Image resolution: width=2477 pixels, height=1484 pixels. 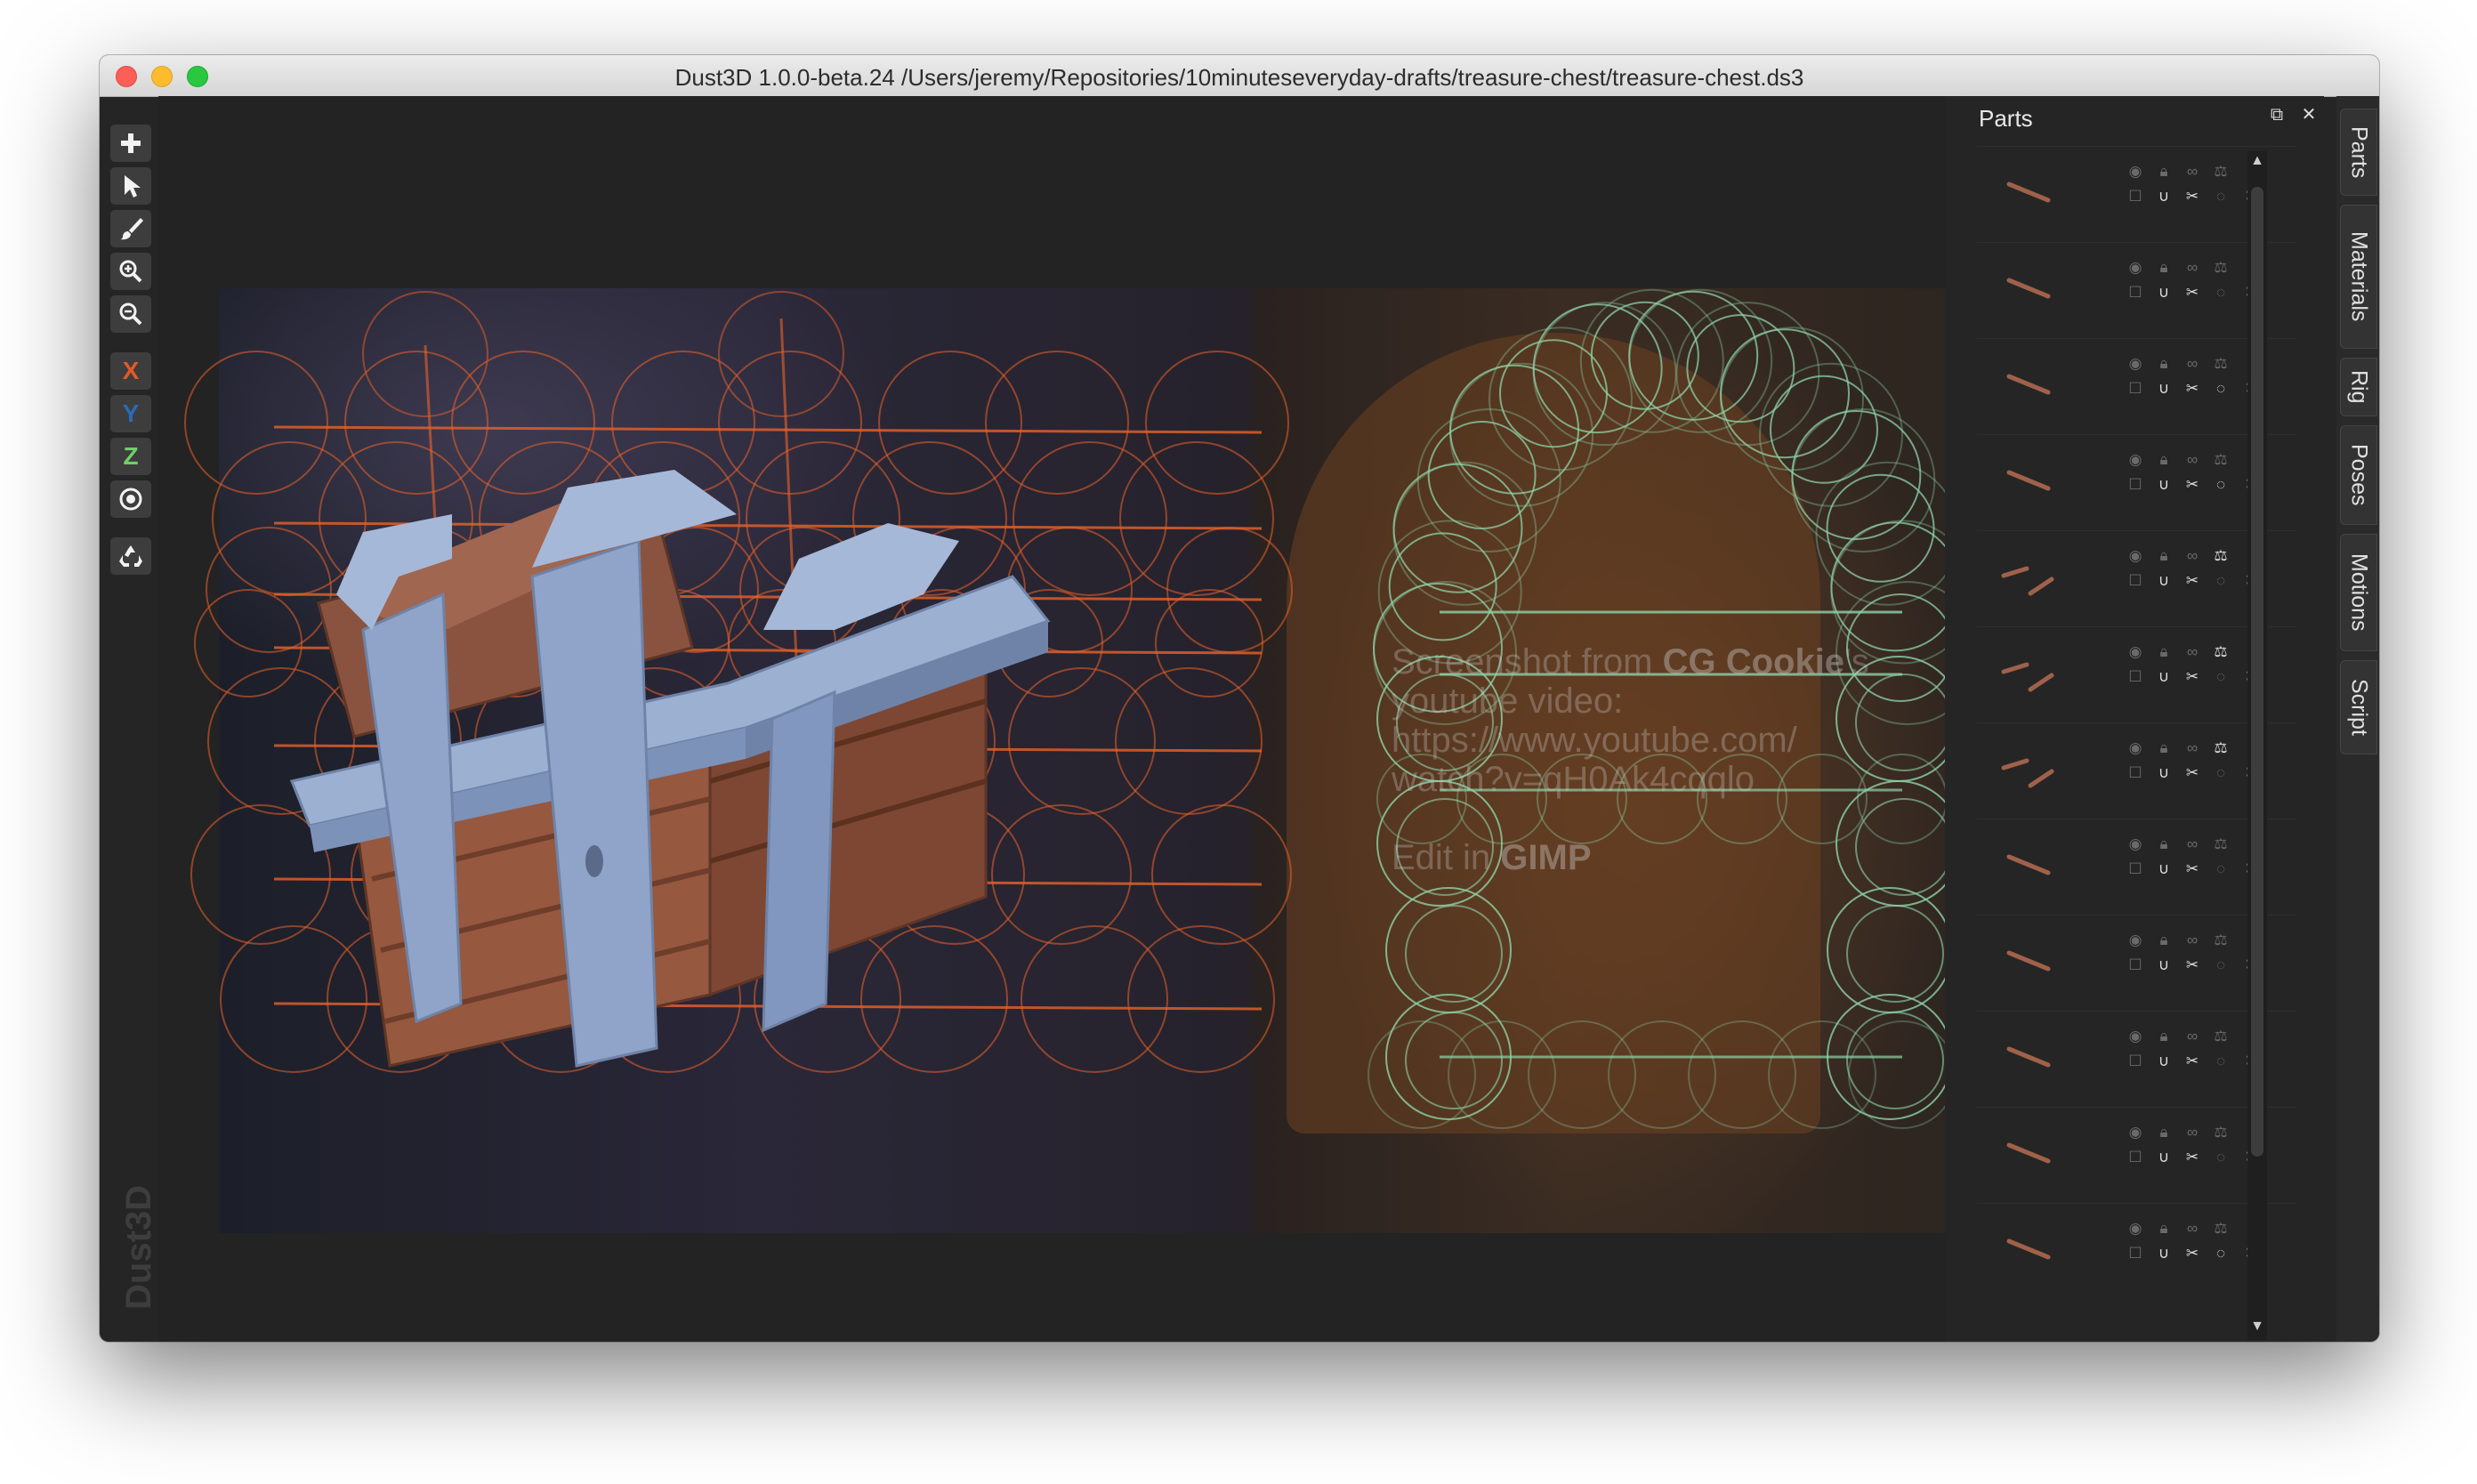 I want to click on tab-materials: Materials, so click(x=2358, y=277).